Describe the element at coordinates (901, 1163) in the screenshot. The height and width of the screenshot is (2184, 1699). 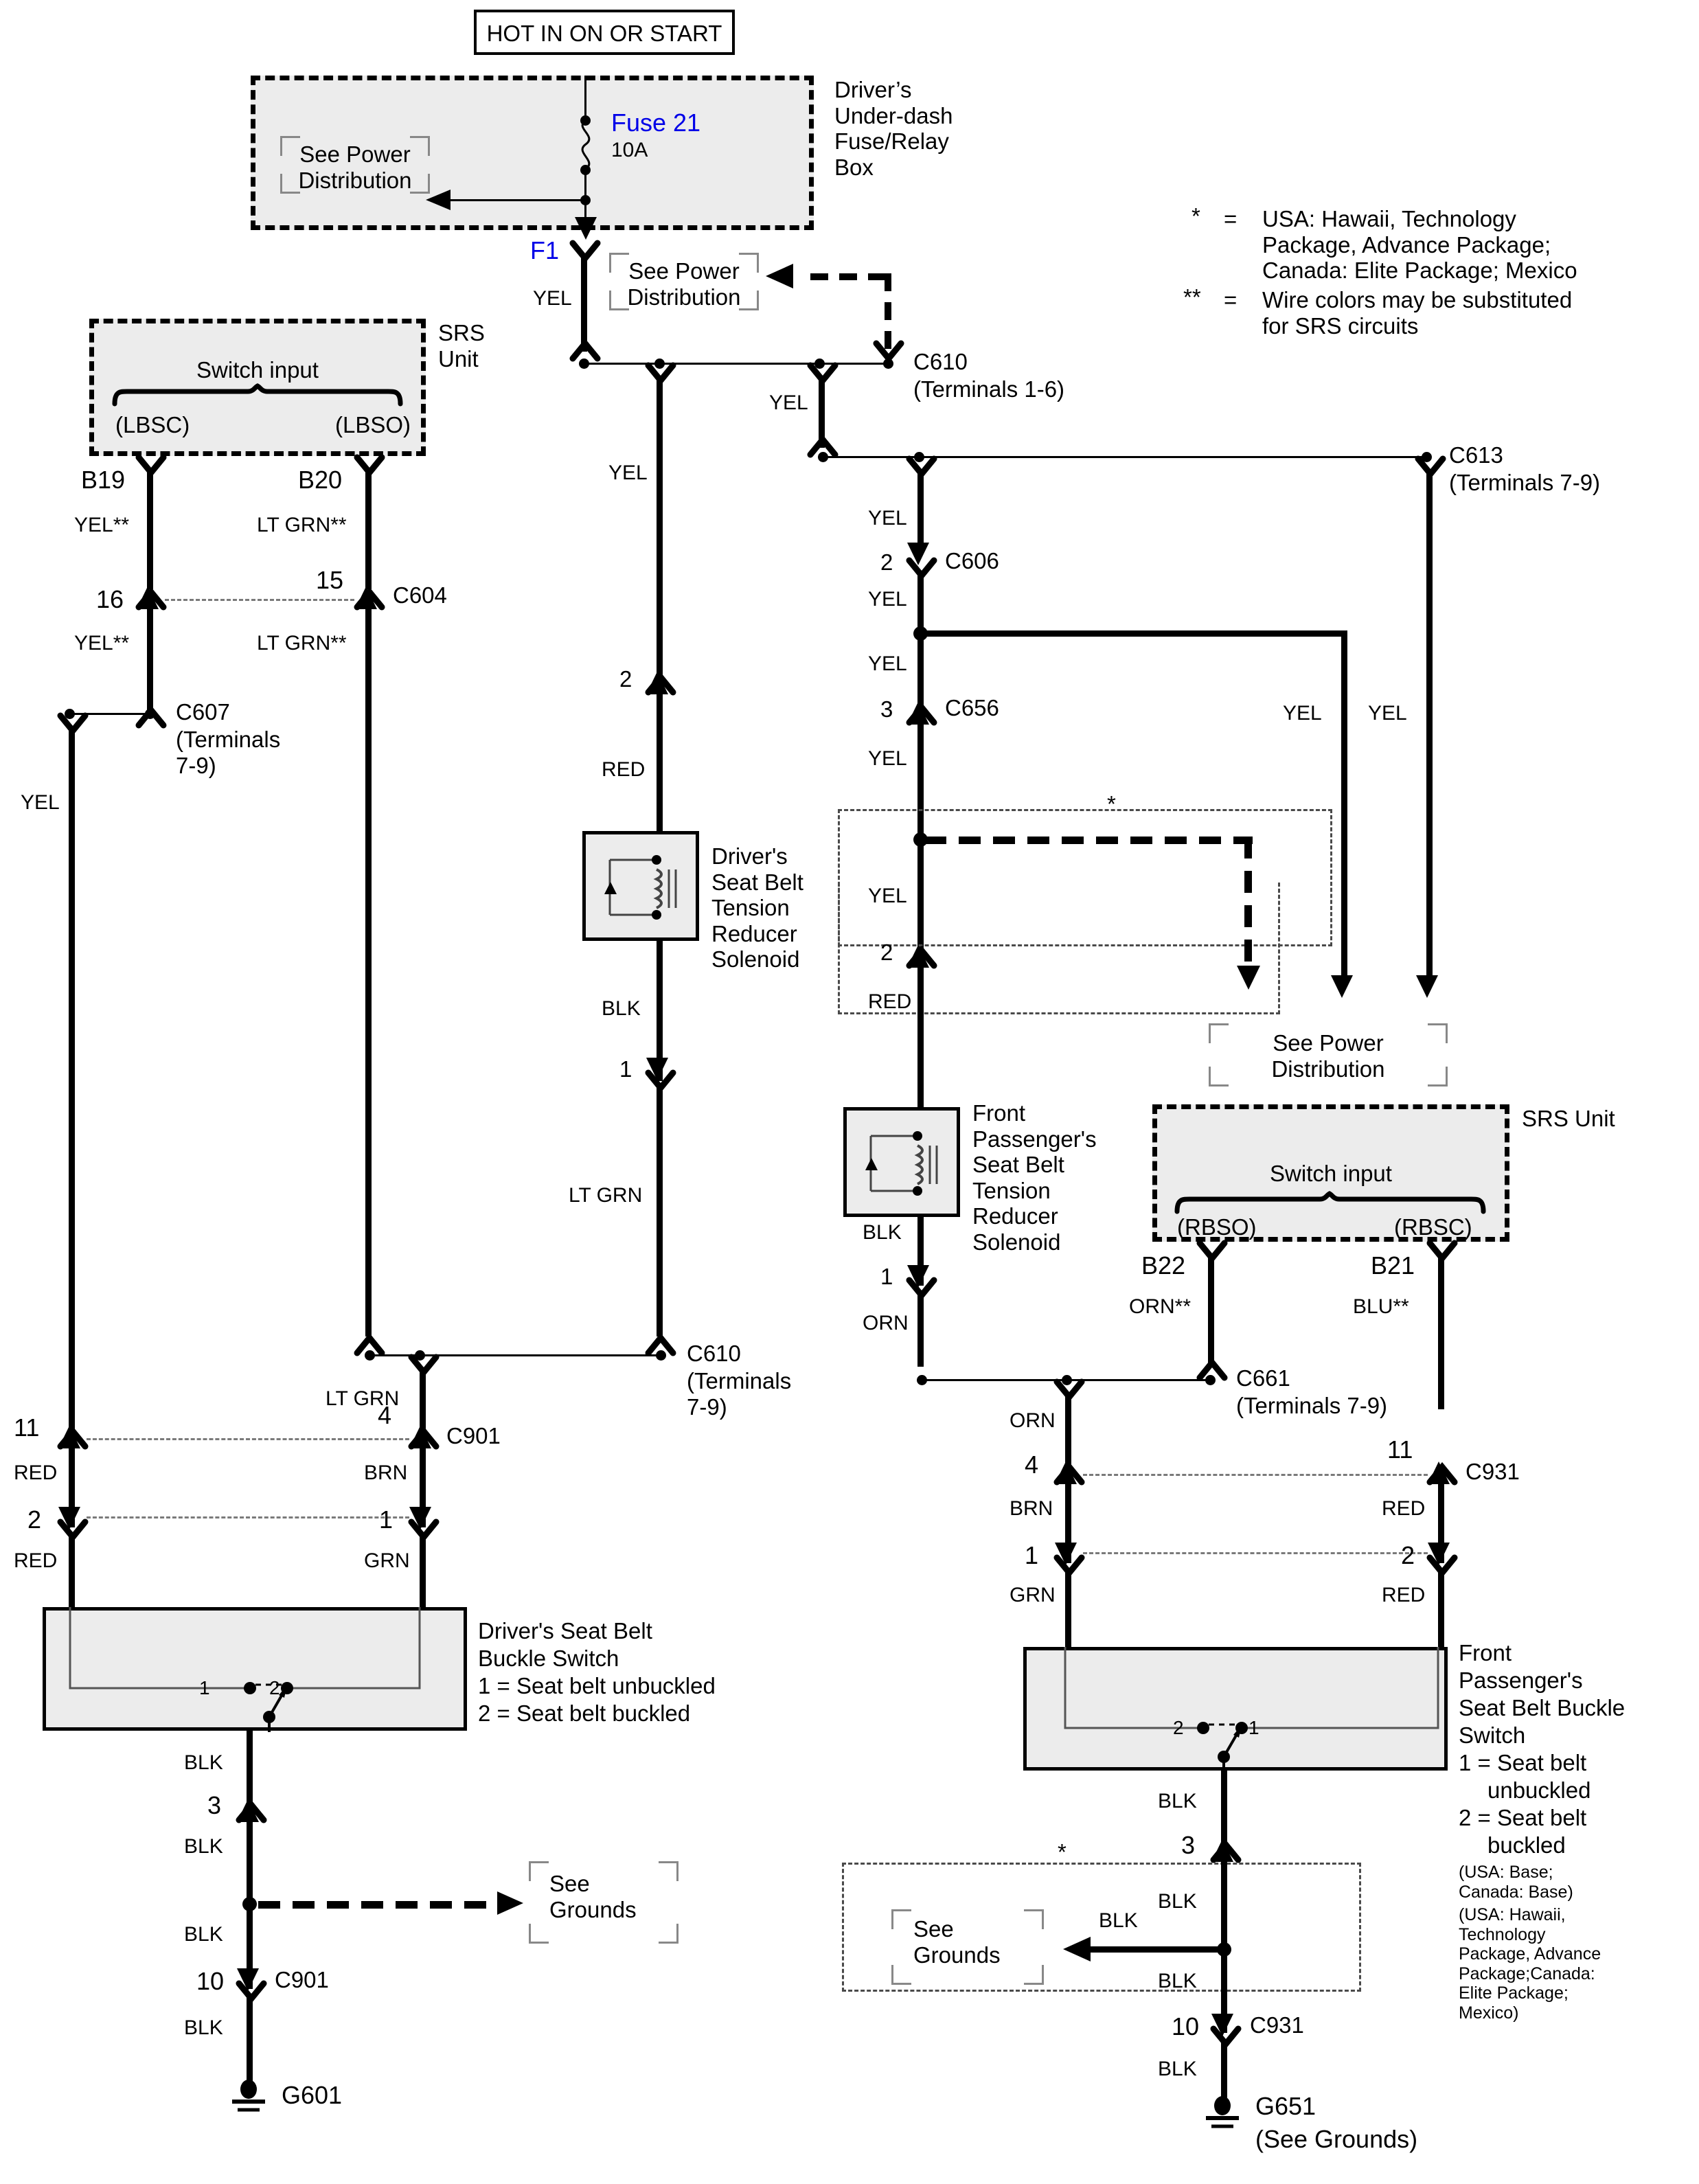
I see `passenger-solenoid-symbol` at that location.